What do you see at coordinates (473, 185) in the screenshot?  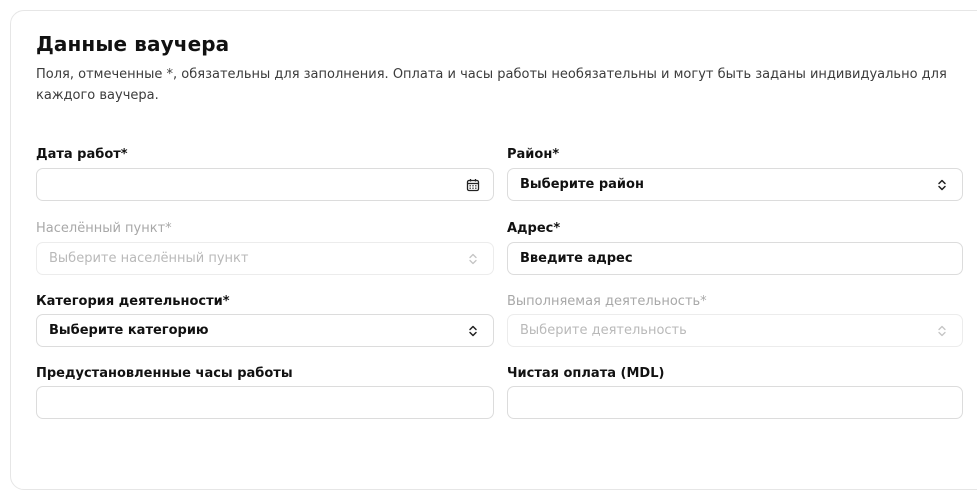 I see `calendar-icon` at bounding box center [473, 185].